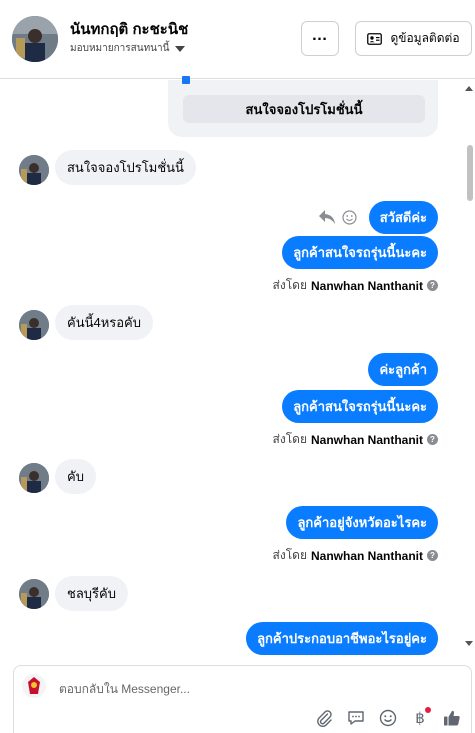 The image size is (475, 733). Describe the element at coordinates (362, 522) in the screenshot. I see `message-bubble-outgoing: ลูกค้าอยู่จังหวัดอะไรคะ` at that location.